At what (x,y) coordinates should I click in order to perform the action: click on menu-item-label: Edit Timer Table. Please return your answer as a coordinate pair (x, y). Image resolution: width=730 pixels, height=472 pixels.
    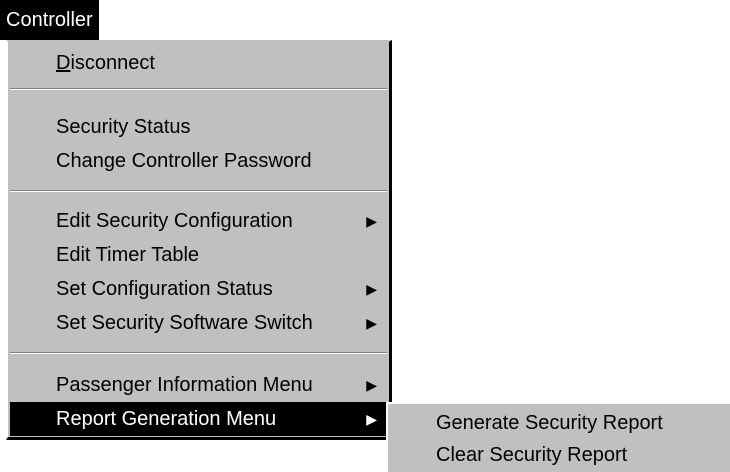
    Looking at the image, I should click on (128, 255).